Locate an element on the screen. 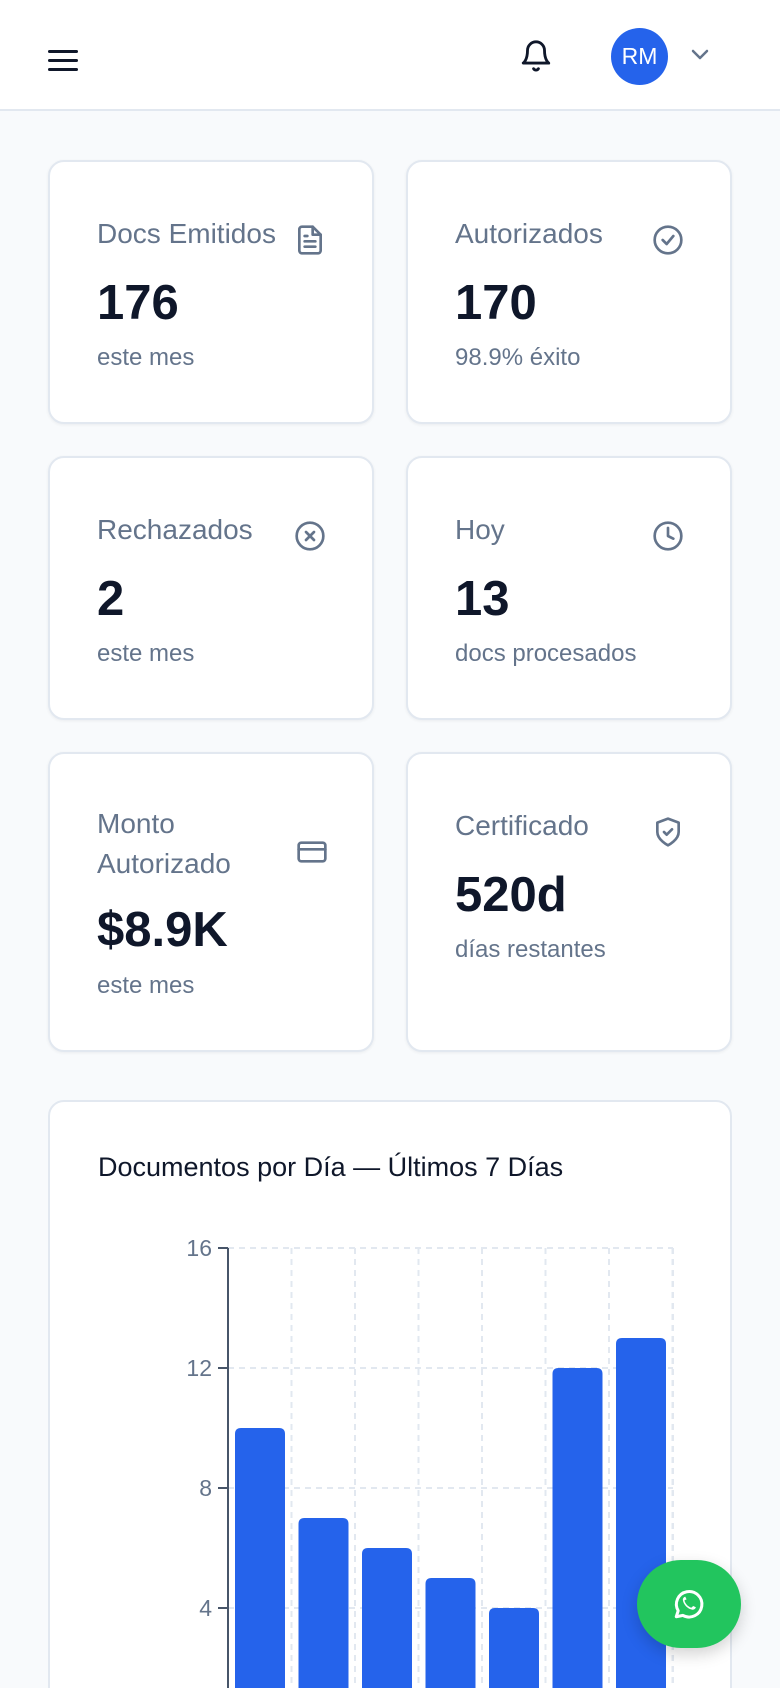 The height and width of the screenshot is (1688, 780). credit-card-icon is located at coordinates (312, 852).